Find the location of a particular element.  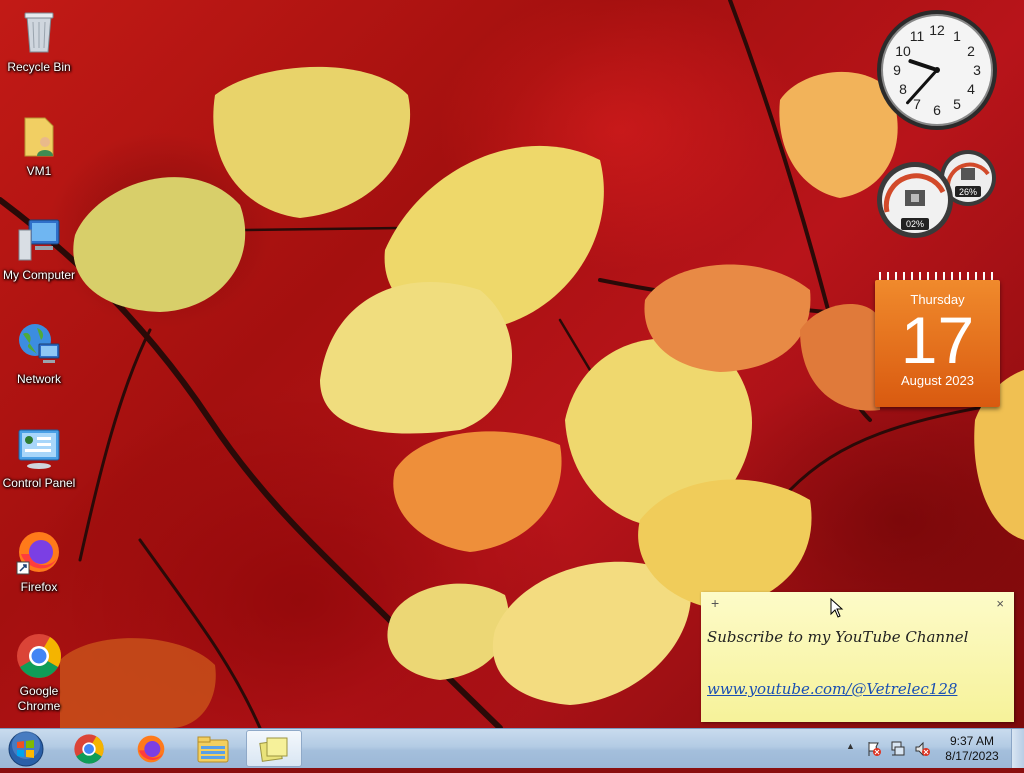

svg-text: 6 is located at coordinates (937, 110).